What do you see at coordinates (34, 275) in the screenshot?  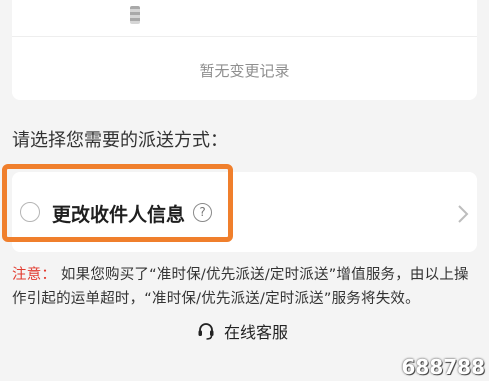 I see `notice-key: 注意：` at bounding box center [34, 275].